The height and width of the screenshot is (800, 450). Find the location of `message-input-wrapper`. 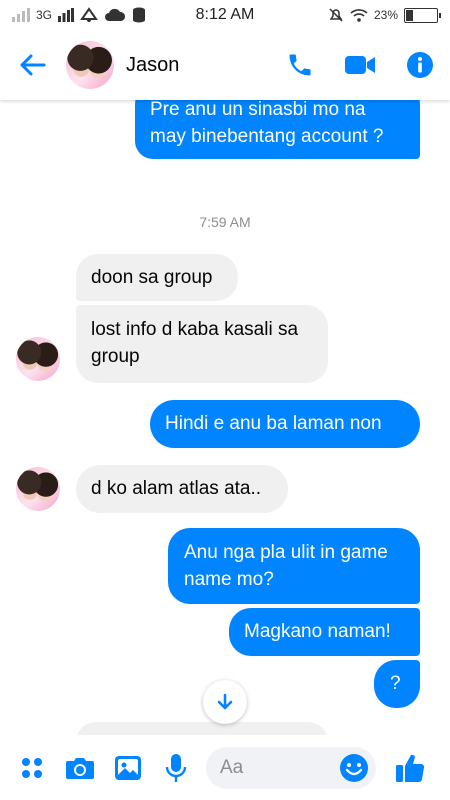

message-input-wrapper is located at coordinates (291, 767).